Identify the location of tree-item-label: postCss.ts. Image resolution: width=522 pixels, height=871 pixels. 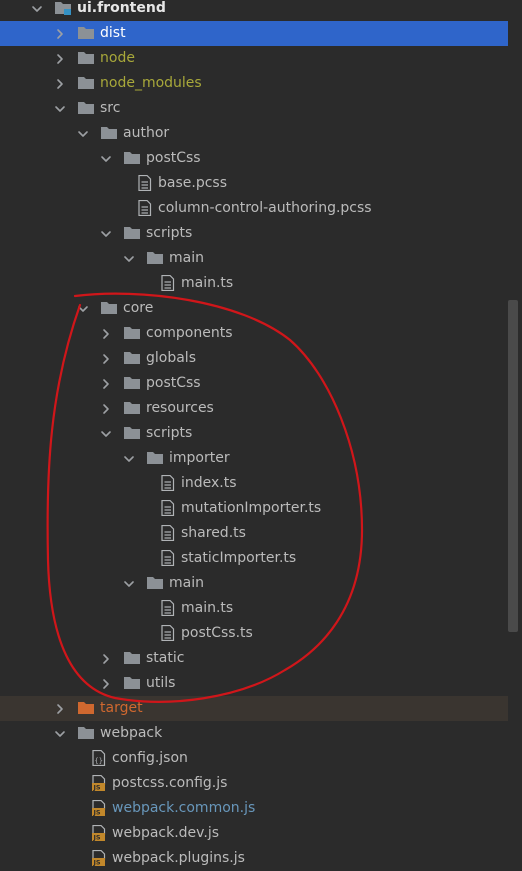
(217, 633).